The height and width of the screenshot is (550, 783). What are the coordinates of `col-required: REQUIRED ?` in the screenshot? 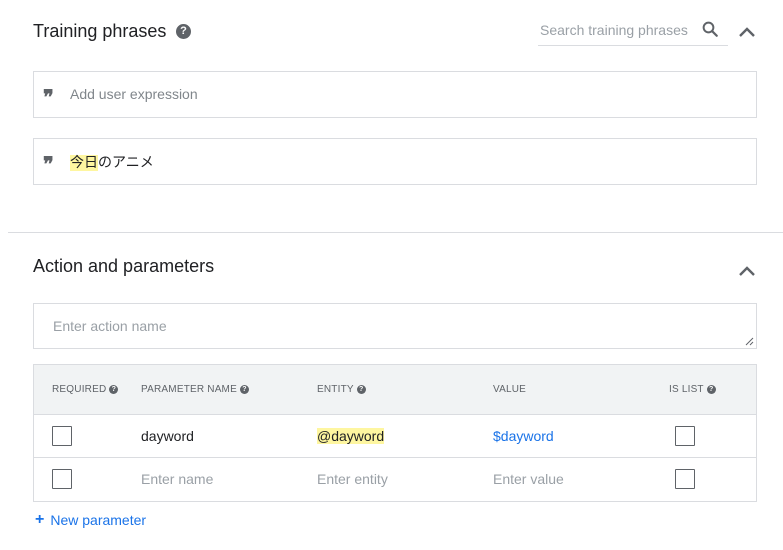 It's located at (85, 389).